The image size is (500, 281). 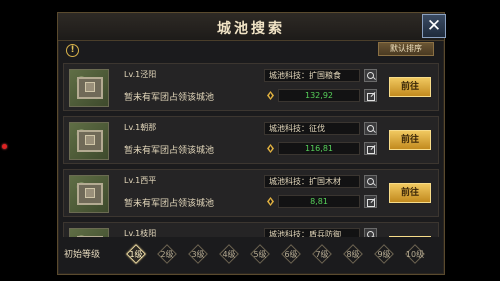 I want to click on level-option-7: 7级, so click(x=322, y=254).